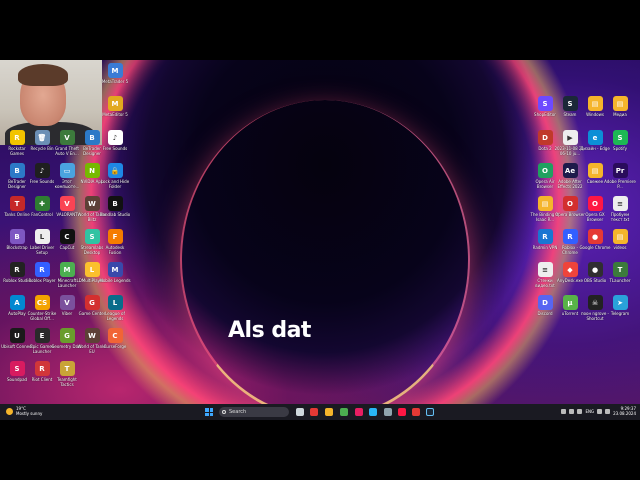 Image resolution: width=640 pixels, height=480 pixels. Describe the element at coordinates (115, 280) in the screenshot. I see `desktop-shortcut-label: Mobile Legends` at that location.